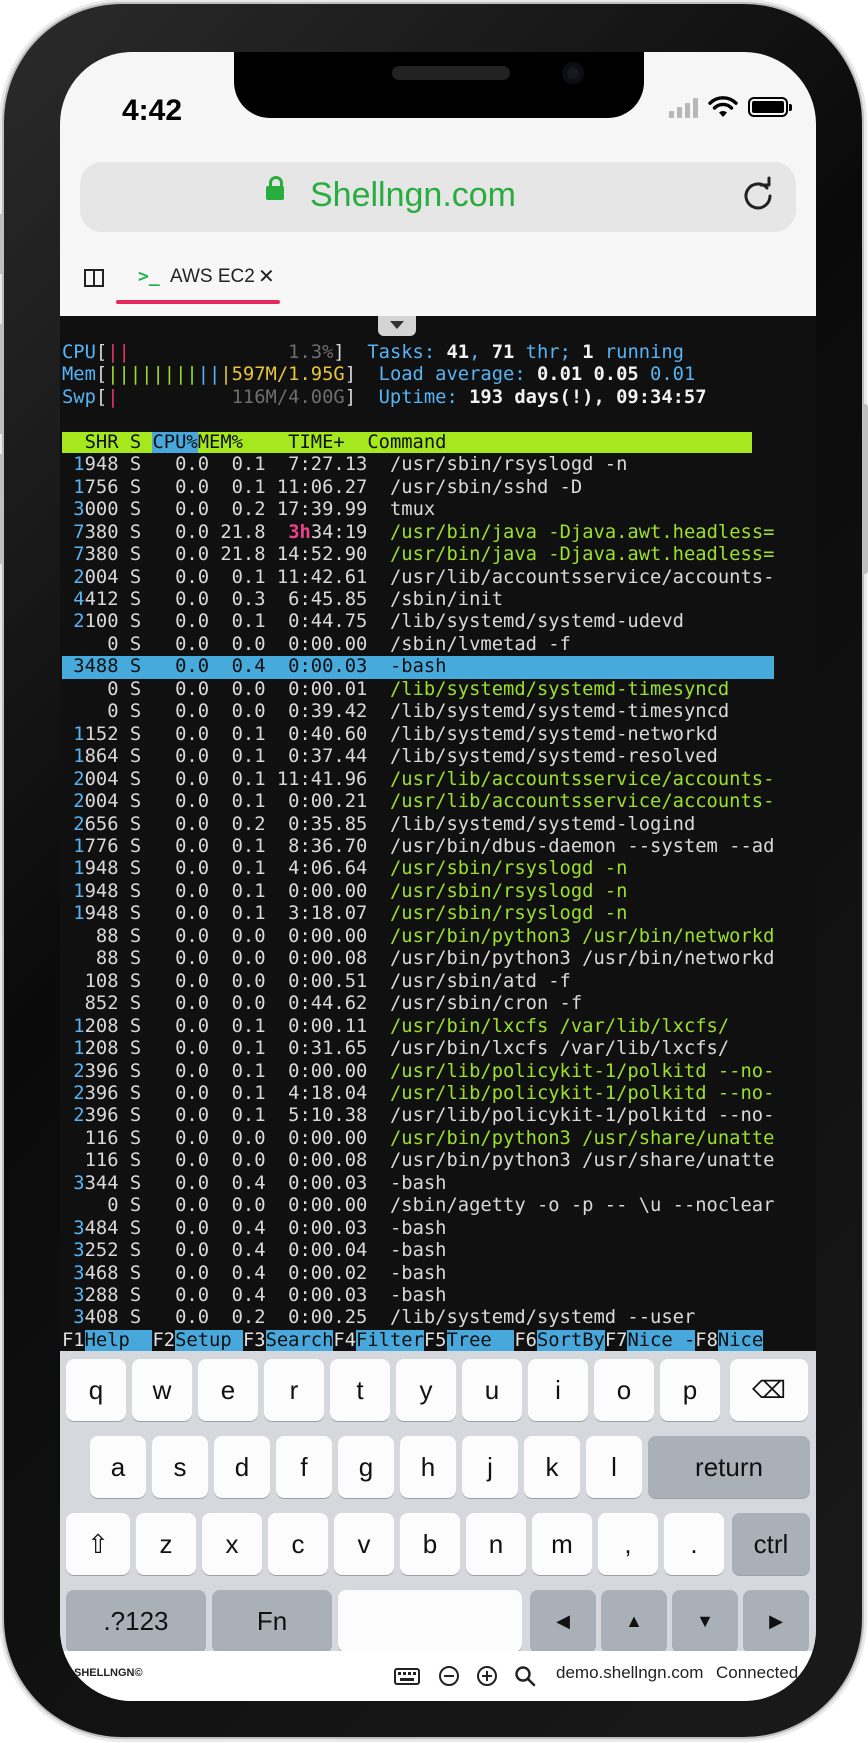  Describe the element at coordinates (563, 1621) in the screenshot. I see `arrow-left-key: ◀` at that location.